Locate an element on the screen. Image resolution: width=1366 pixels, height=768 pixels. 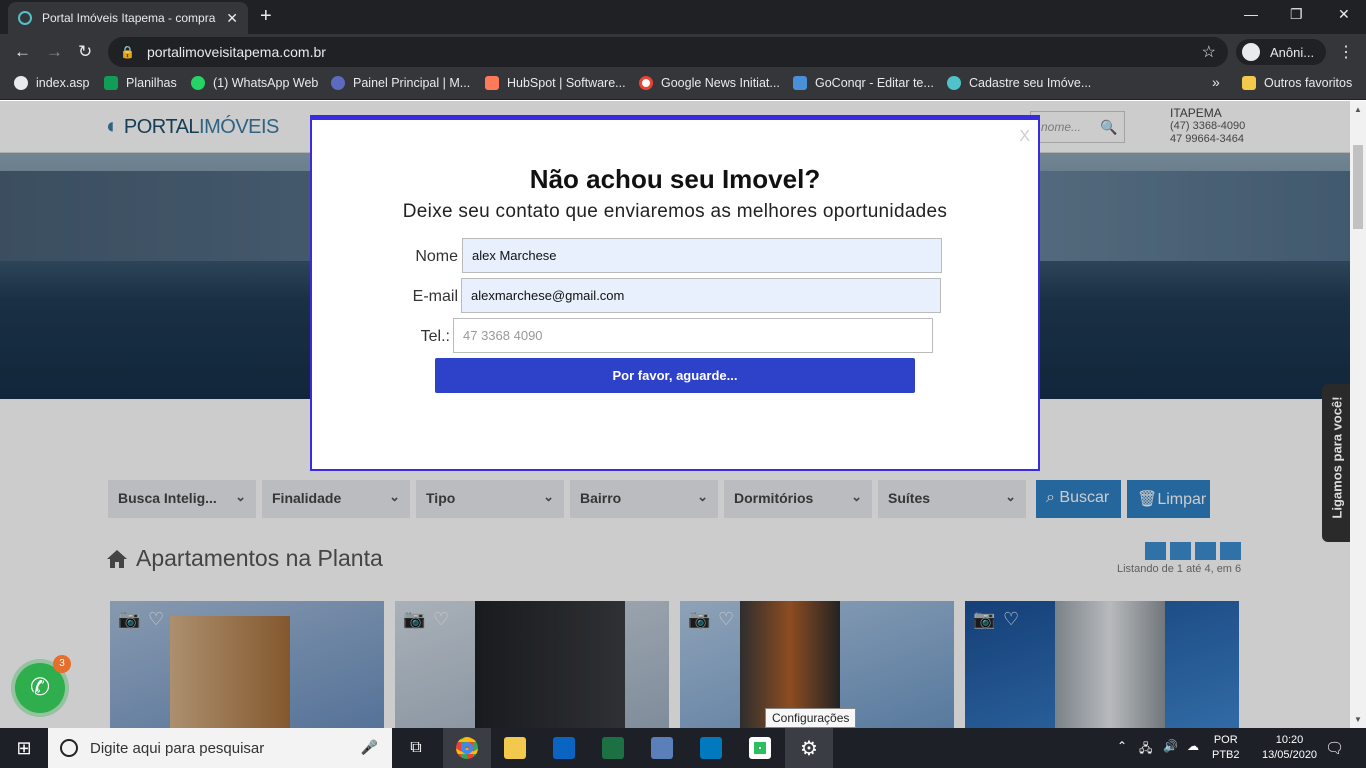
lock-icon: 🔒 is located at coordinates (127, 52).